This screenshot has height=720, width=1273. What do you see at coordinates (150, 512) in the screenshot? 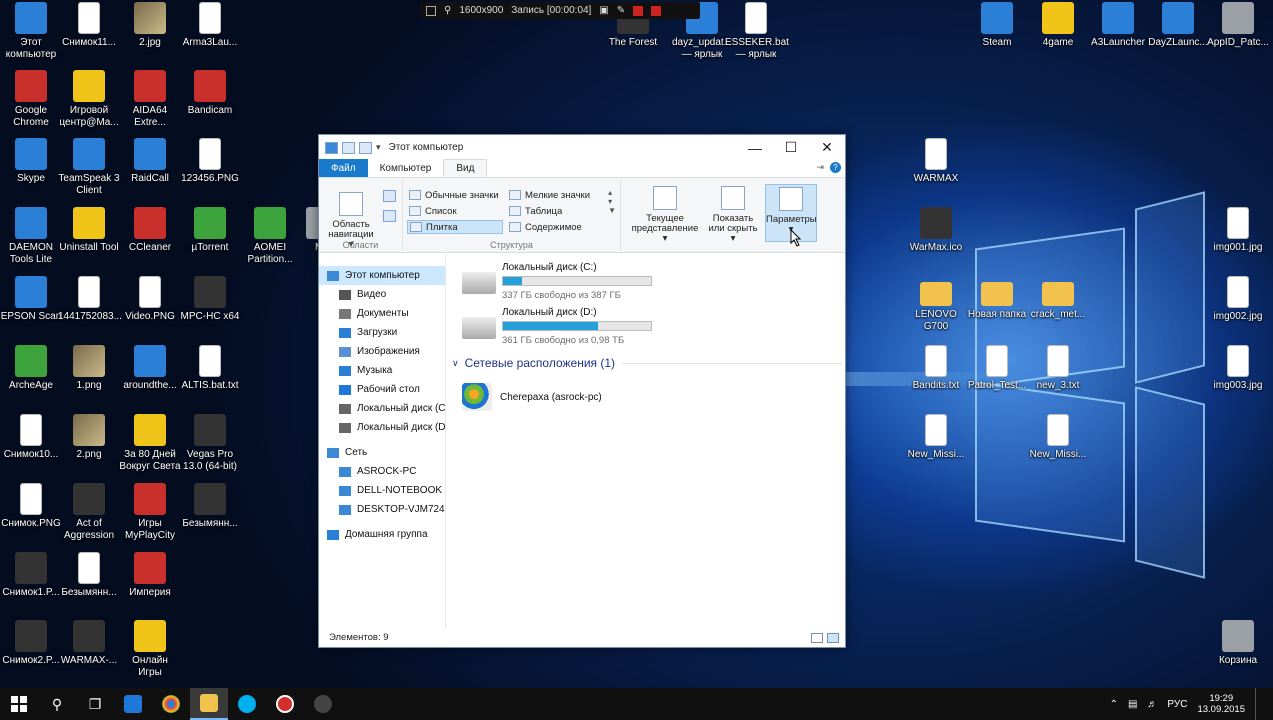
I see `desktop-icon: Игры MyPlayCity` at bounding box center [150, 512].